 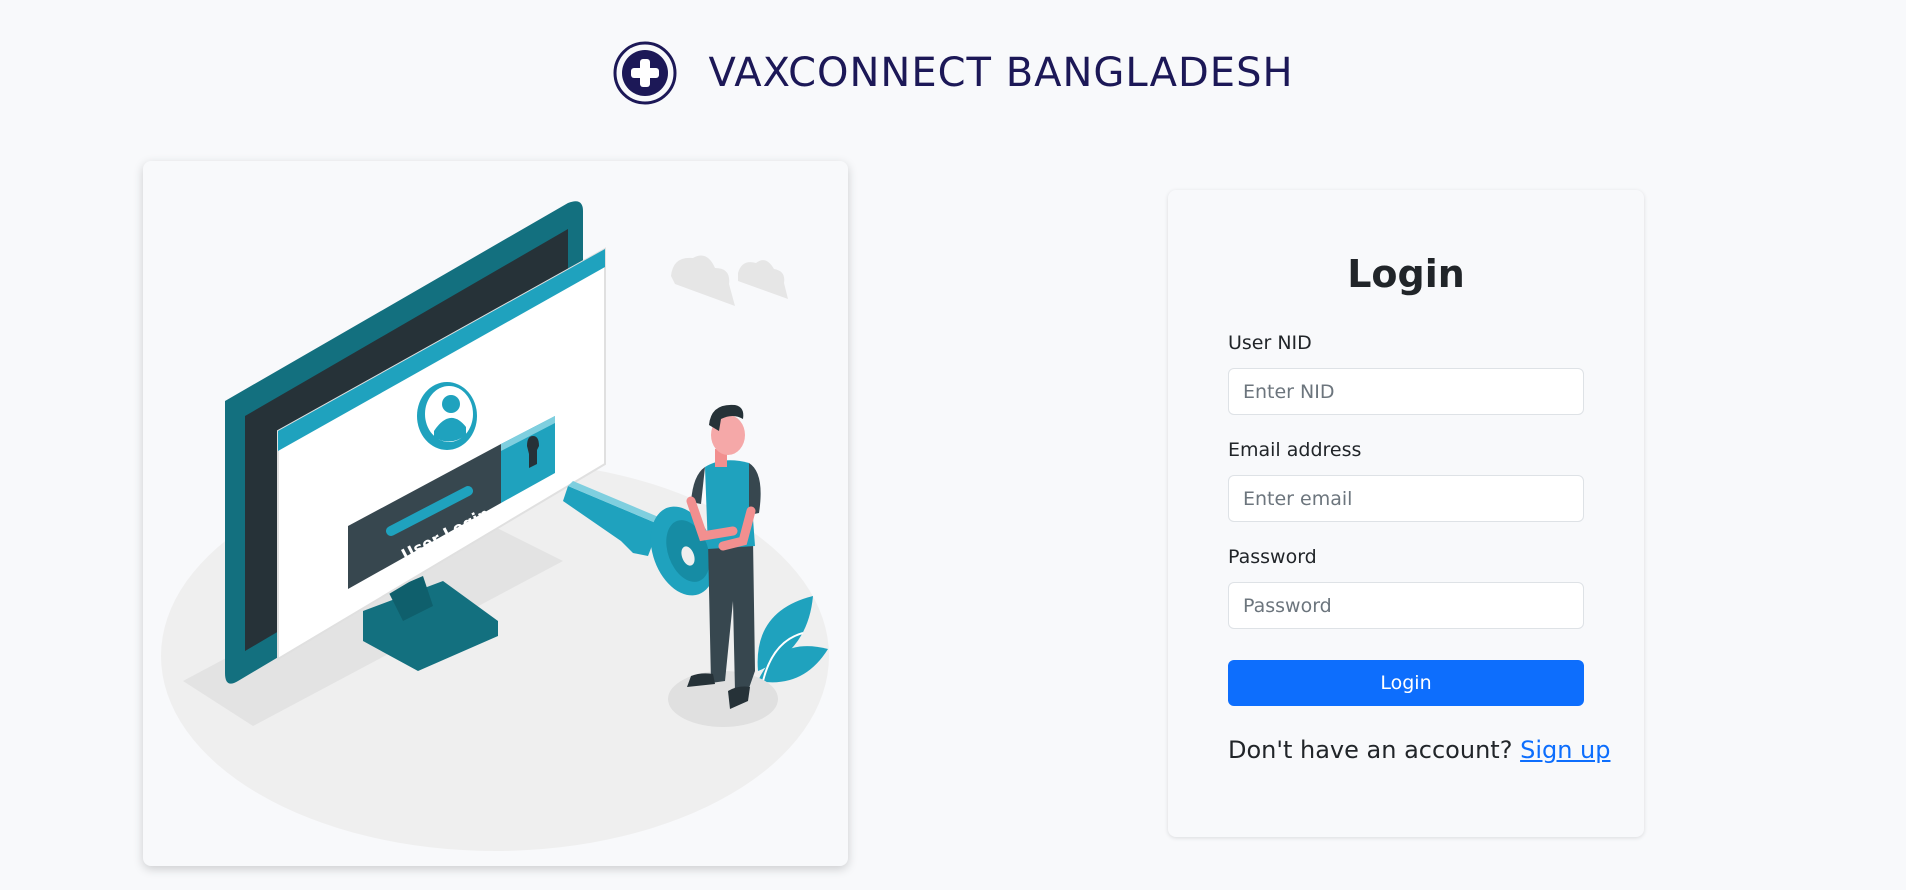 What do you see at coordinates (1406, 683) in the screenshot?
I see `login-button: Login` at bounding box center [1406, 683].